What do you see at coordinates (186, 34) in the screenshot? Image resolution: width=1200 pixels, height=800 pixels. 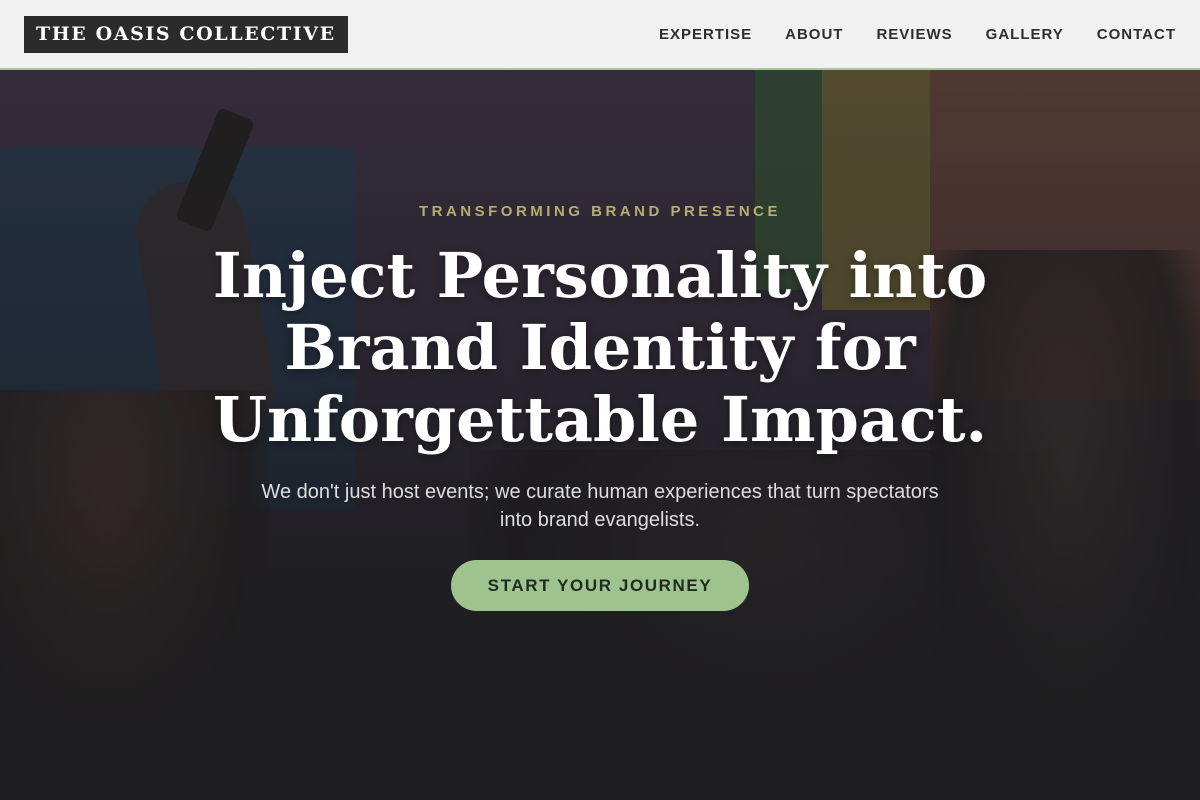 I see `brand-logo: THE OASIS COLLECTIVE` at bounding box center [186, 34].